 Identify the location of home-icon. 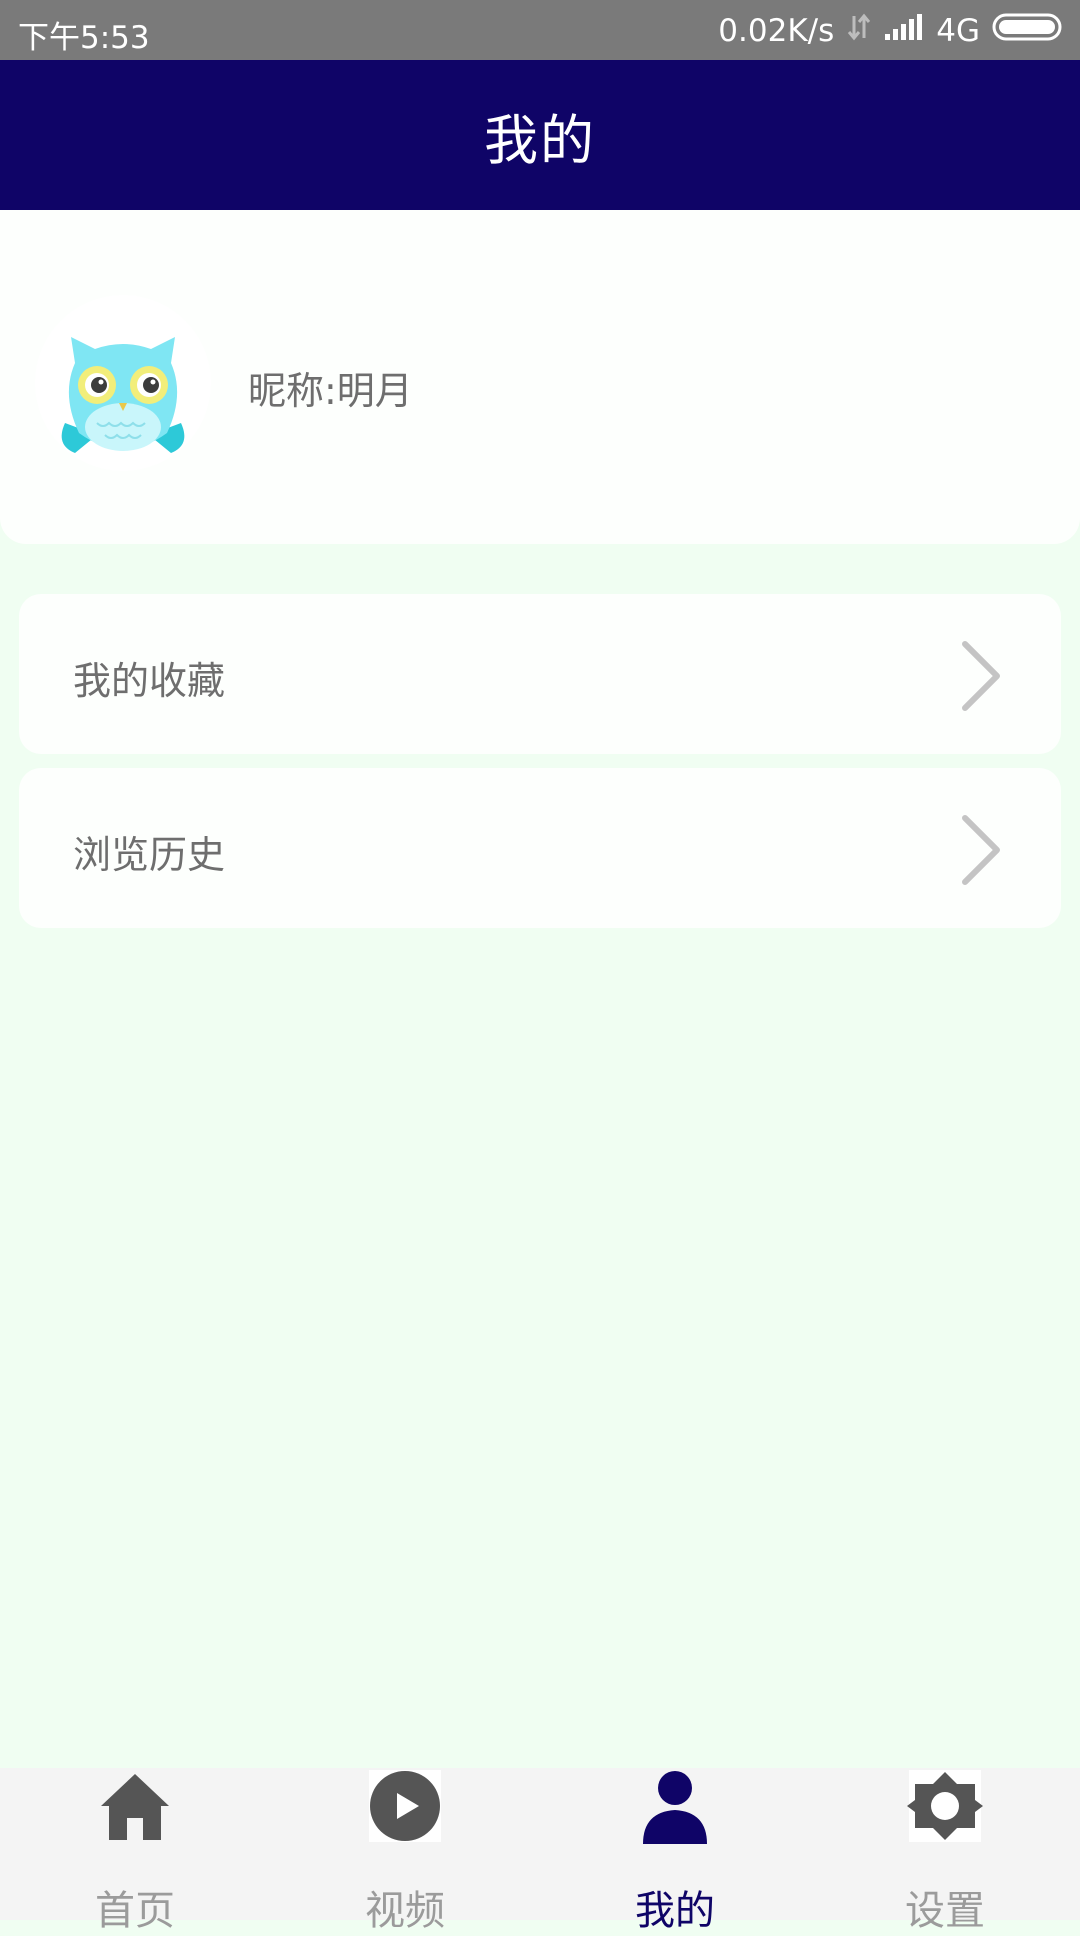
(135, 1806).